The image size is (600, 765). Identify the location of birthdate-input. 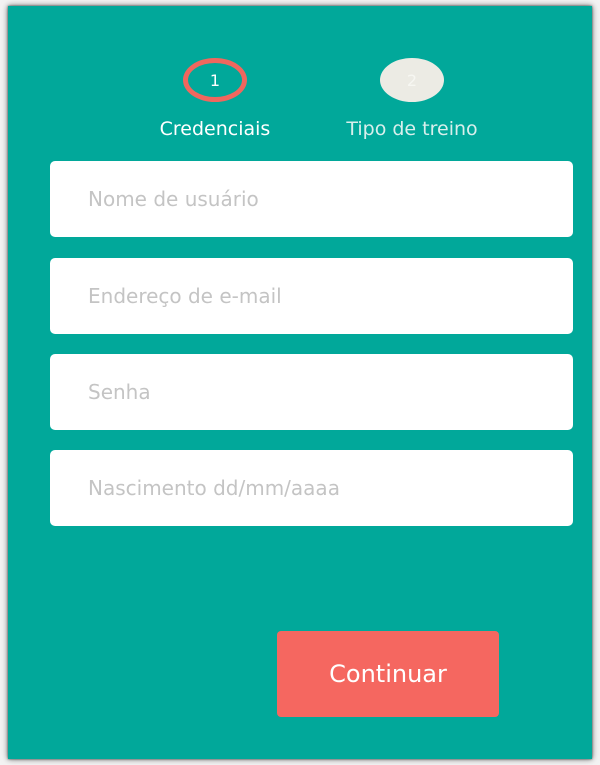
(311, 488).